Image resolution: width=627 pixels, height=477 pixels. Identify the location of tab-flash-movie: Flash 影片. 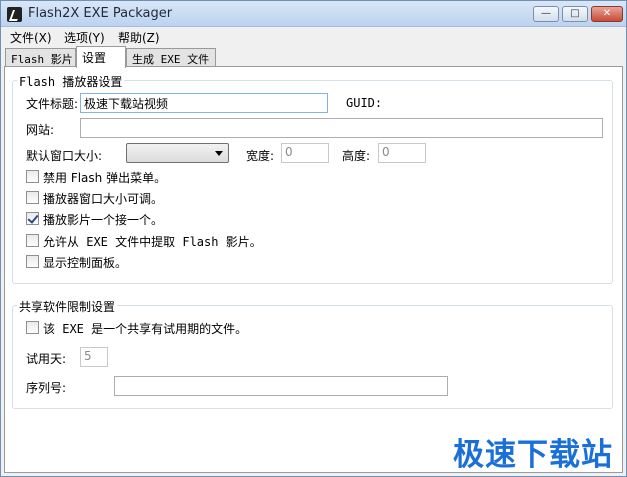
(40, 57).